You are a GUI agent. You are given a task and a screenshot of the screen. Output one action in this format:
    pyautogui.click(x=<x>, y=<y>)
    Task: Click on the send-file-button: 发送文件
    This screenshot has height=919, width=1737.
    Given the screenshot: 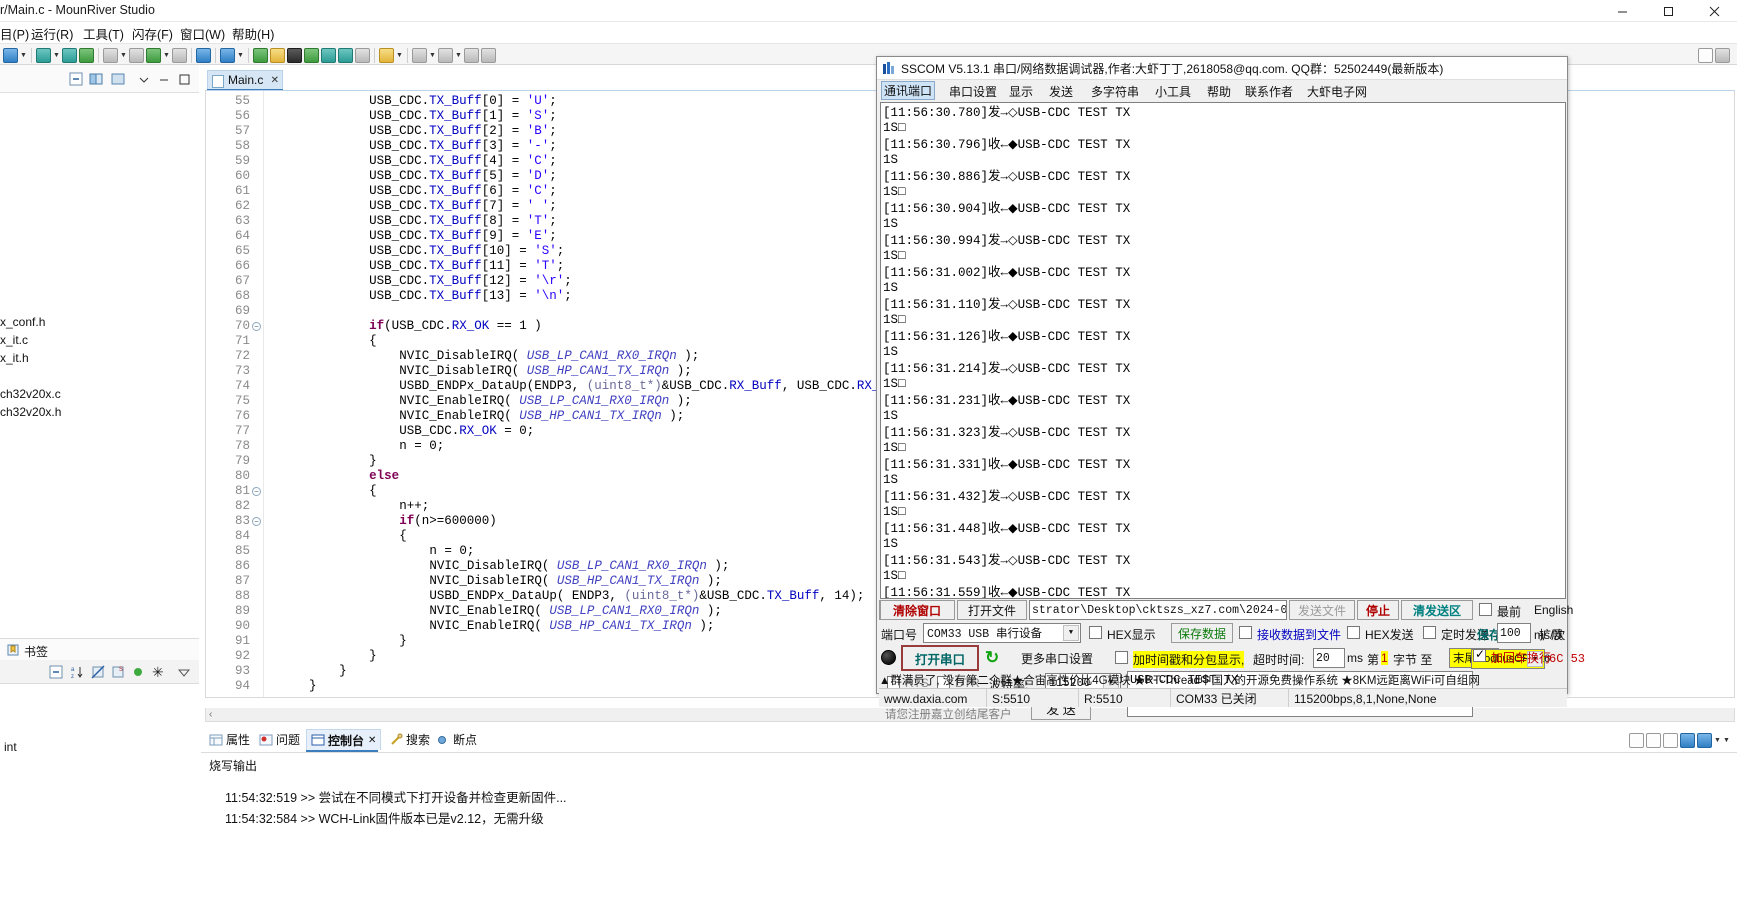 What is the action you would take?
    pyautogui.click(x=1322, y=610)
    